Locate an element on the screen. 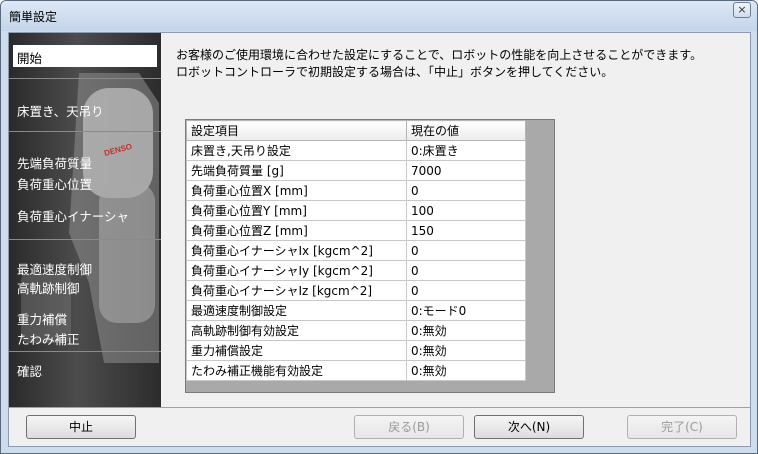 The height and width of the screenshot is (454, 758). table-row: 負荷重心イナーシャIz [kgcm^2] 0 is located at coordinates (356, 290).